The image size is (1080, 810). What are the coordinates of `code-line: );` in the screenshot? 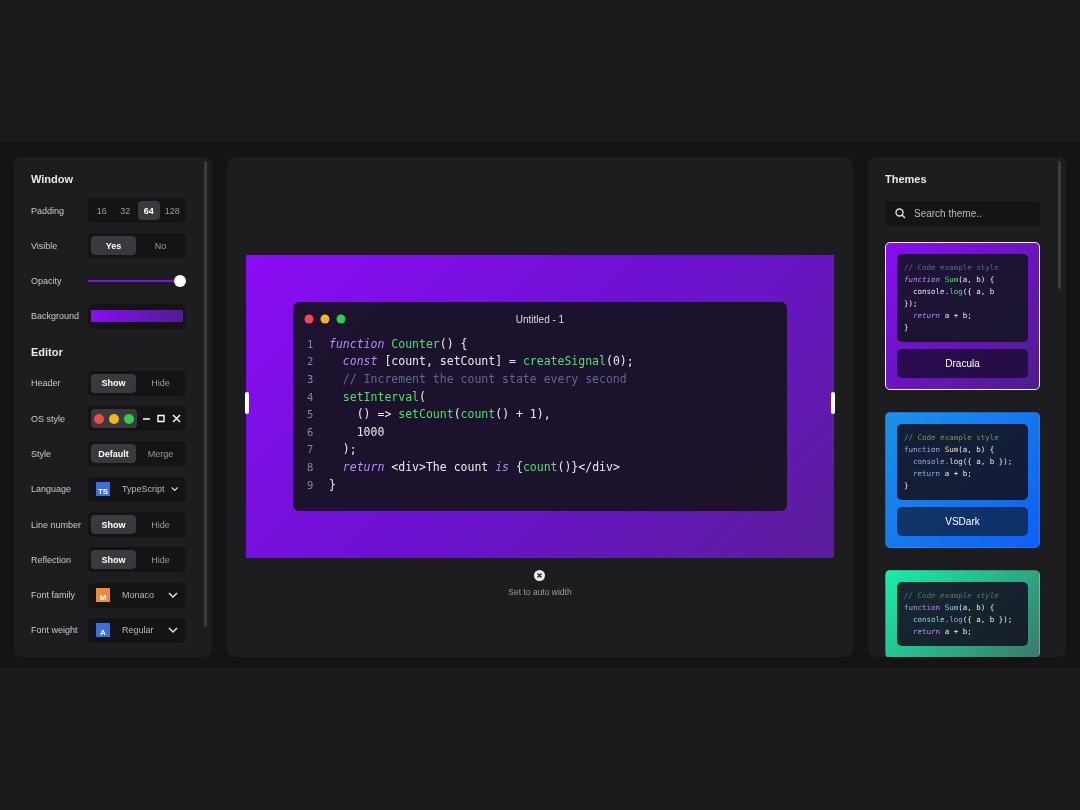 It's located at (349, 449).